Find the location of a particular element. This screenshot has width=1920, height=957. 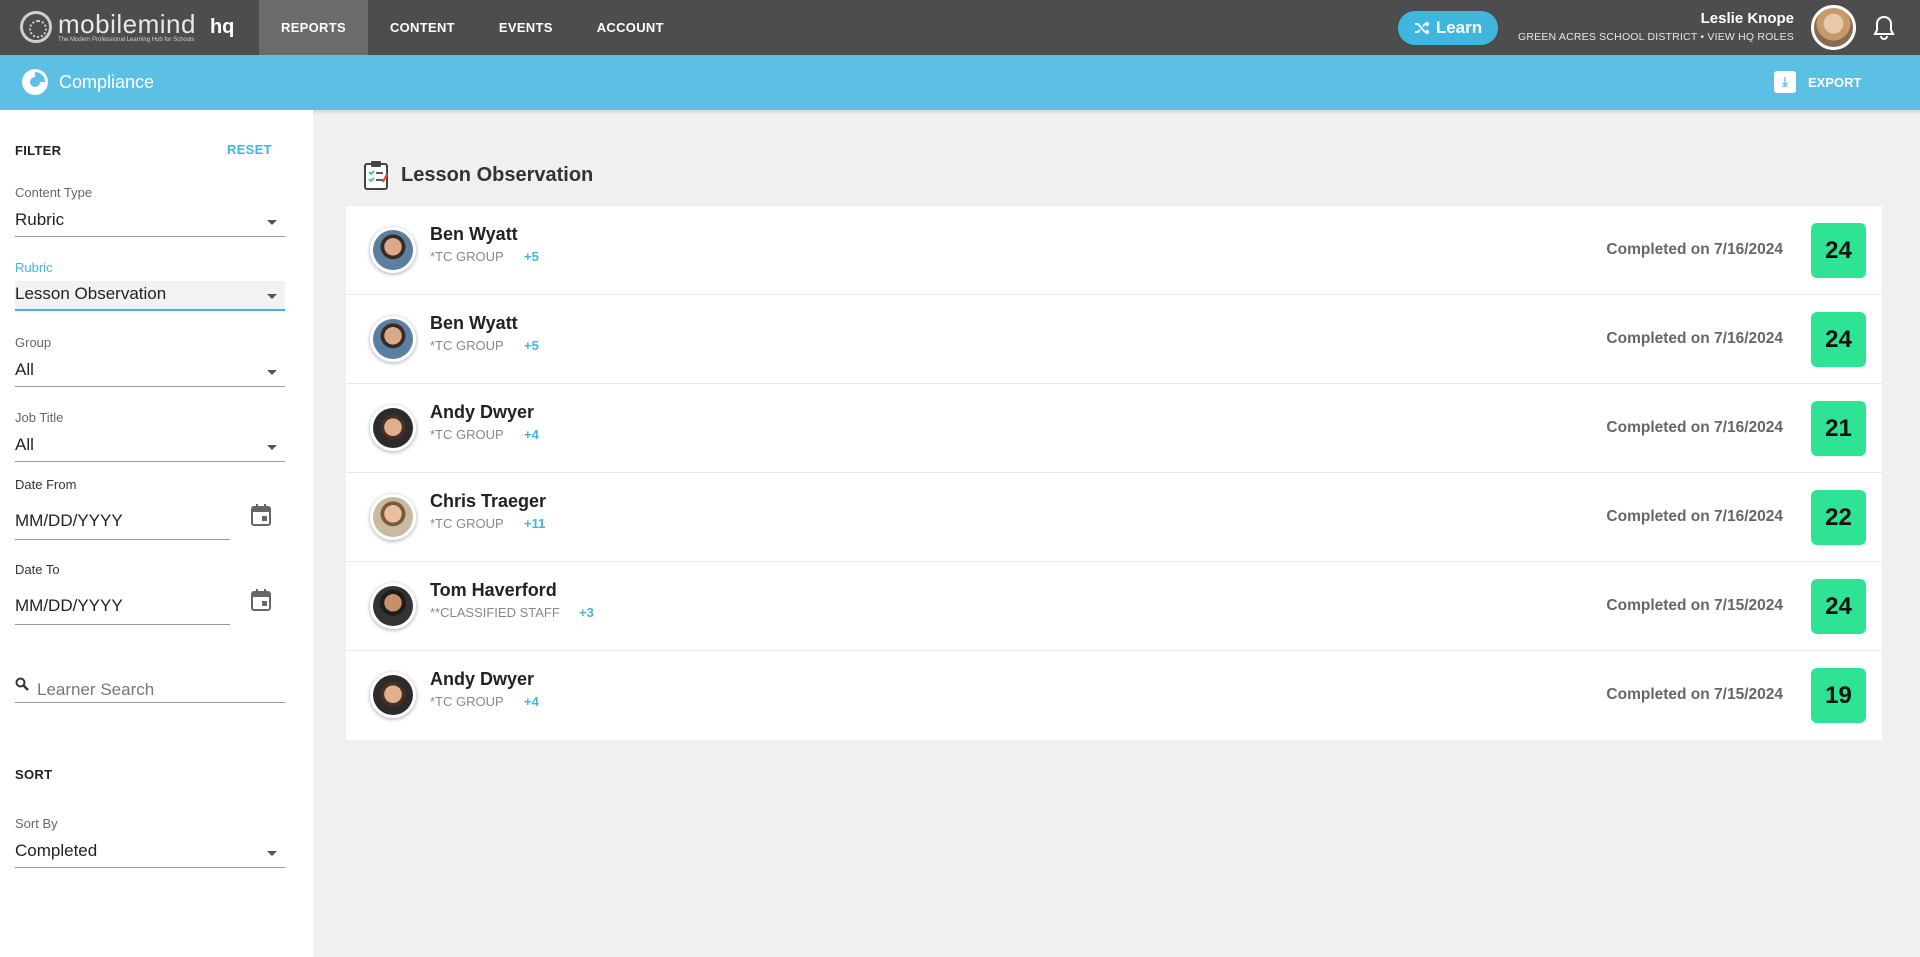

group-label: Group is located at coordinates (33, 342).